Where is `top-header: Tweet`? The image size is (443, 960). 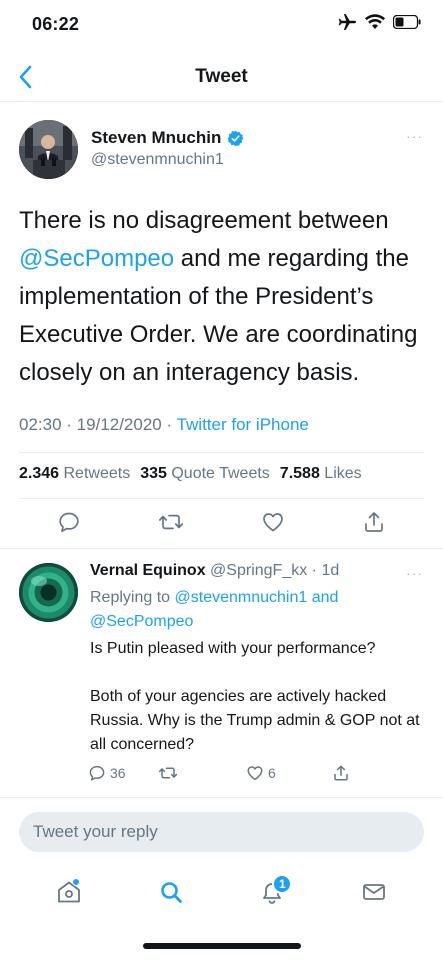 top-header: Tweet is located at coordinates (221, 77).